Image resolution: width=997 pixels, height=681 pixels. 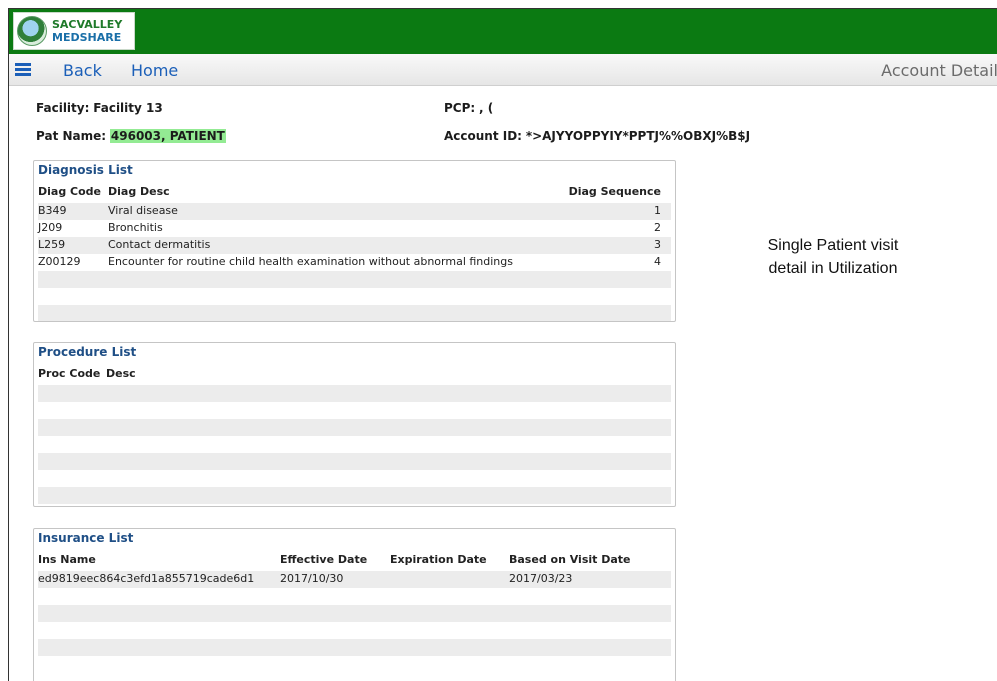 What do you see at coordinates (23, 69) in the screenshot?
I see `hamburger-menu-icon` at bounding box center [23, 69].